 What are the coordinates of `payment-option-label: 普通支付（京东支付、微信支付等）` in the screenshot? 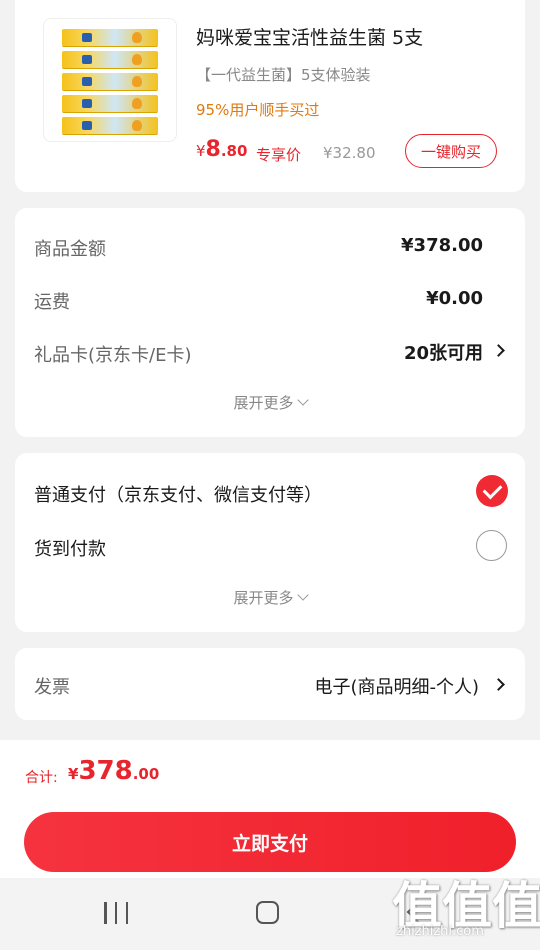 It's located at (178, 495).